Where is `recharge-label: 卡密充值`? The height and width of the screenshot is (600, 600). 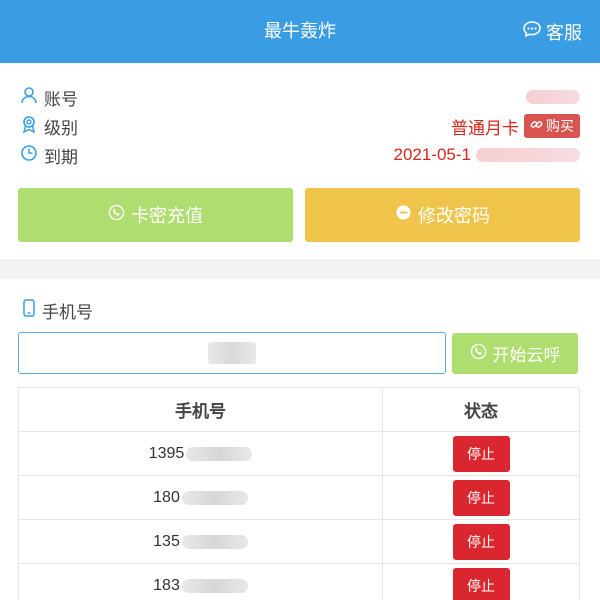
recharge-label: 卡密充值 is located at coordinates (167, 216).